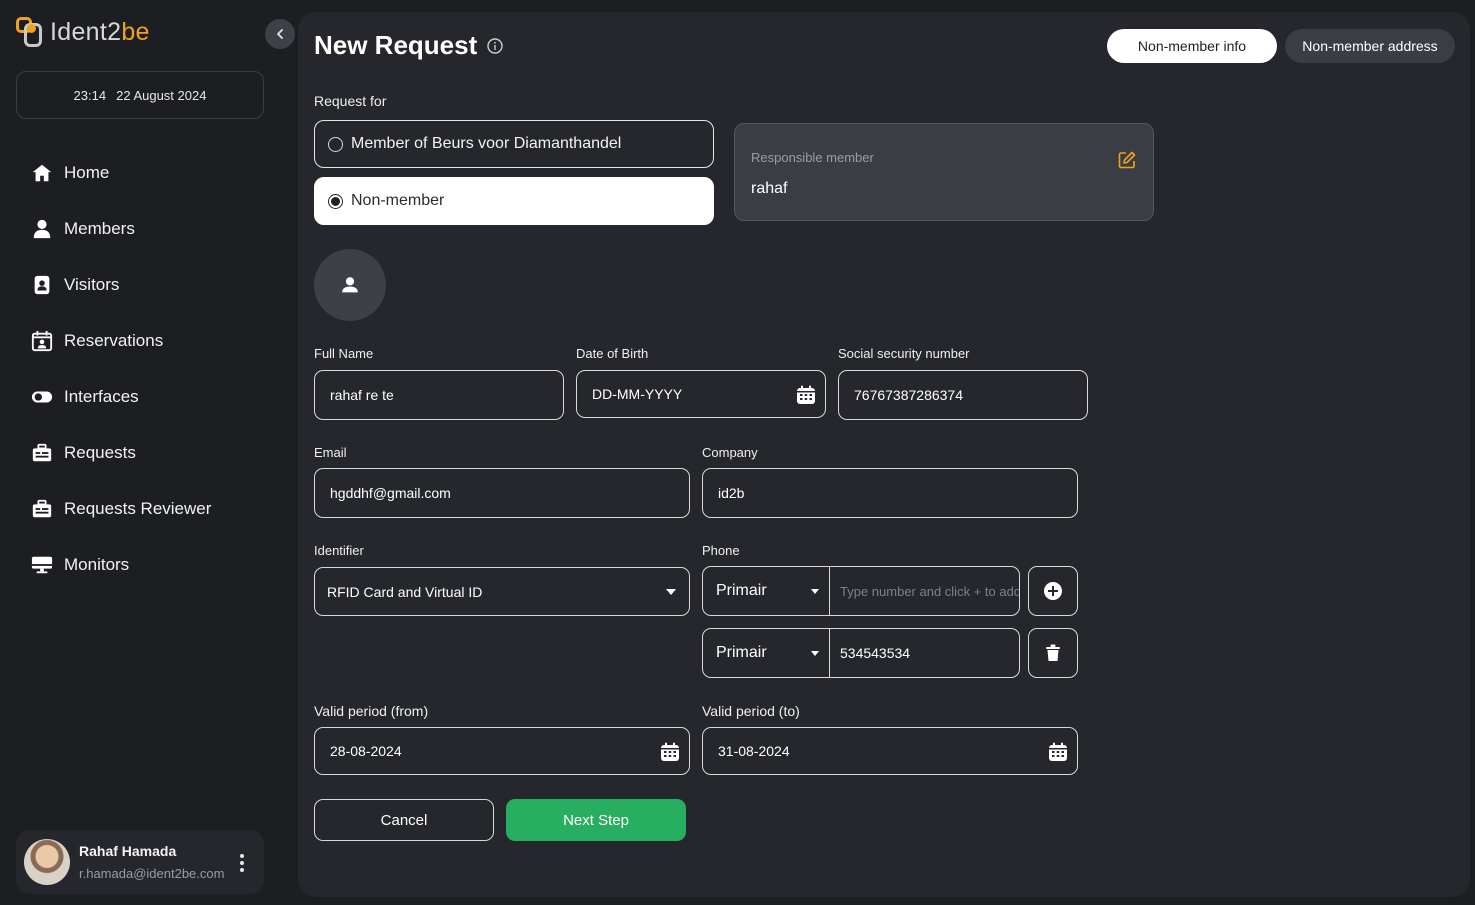 This screenshot has width=1475, height=905. I want to click on edit-icon, so click(1127, 160).